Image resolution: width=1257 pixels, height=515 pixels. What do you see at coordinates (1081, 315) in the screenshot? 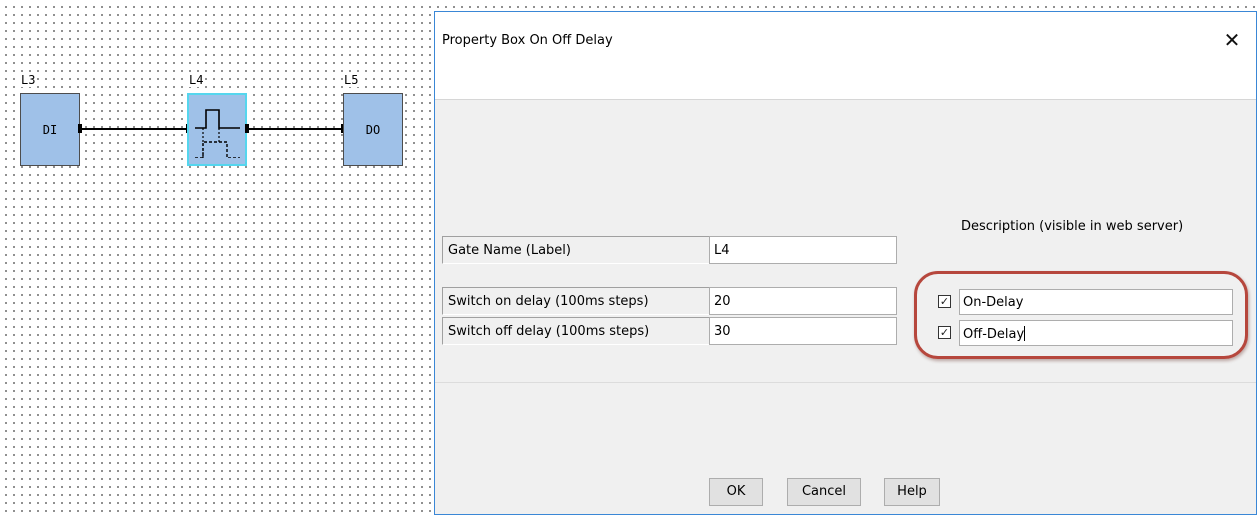
I see `annotation-highlight-ring` at bounding box center [1081, 315].